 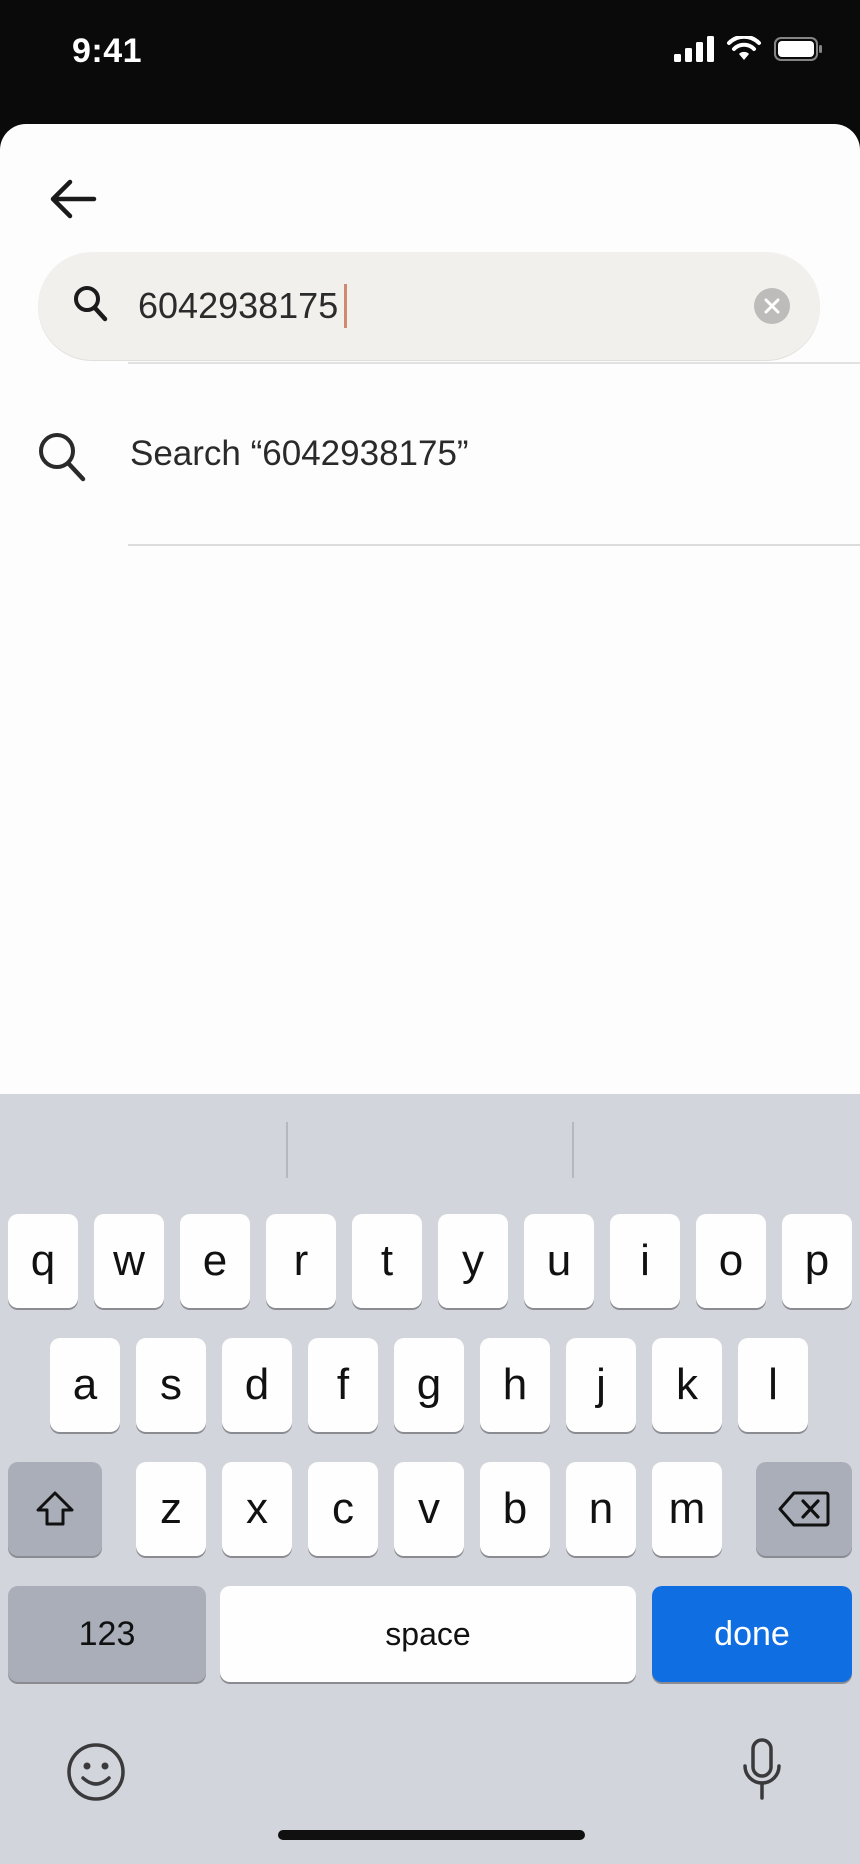 I want to click on key-v: v, so click(x=429, y=1509).